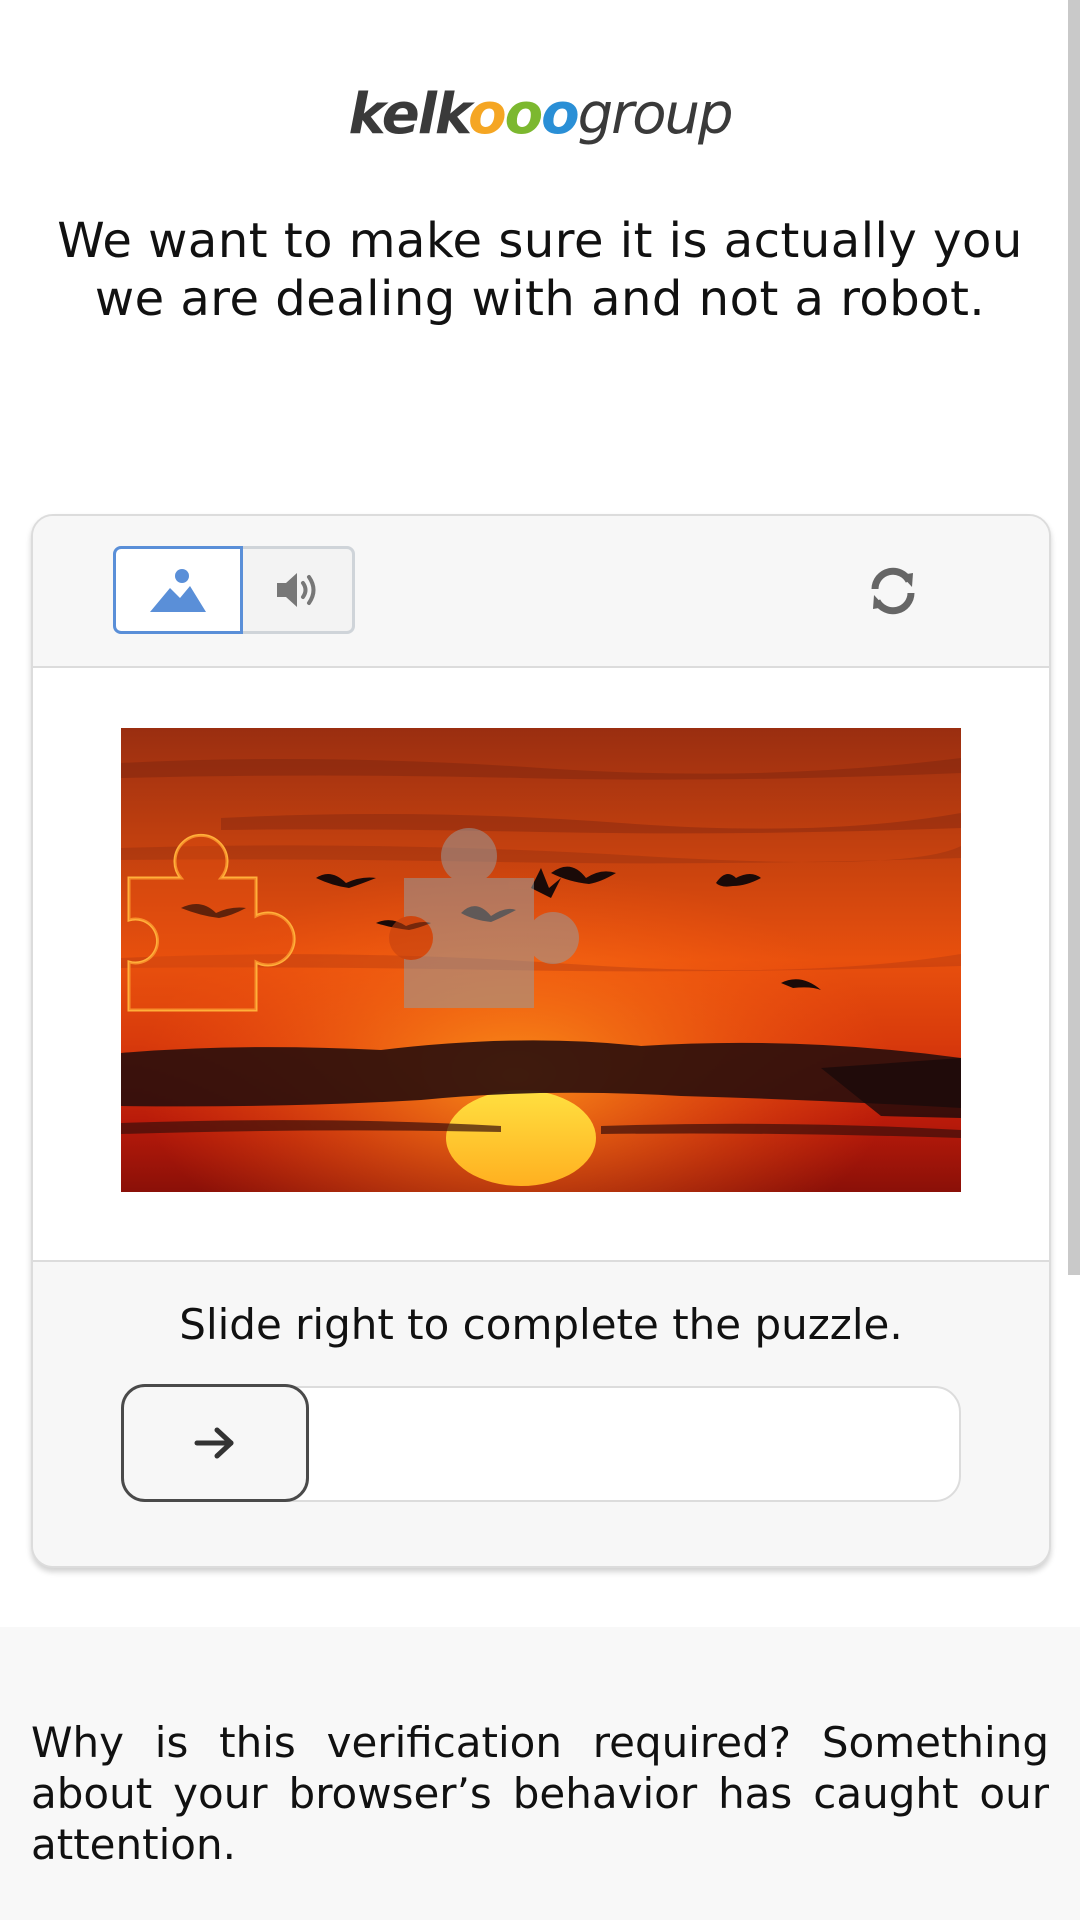  I want to click on kelkoo-group-logo: kelkooogroup, so click(540, 114).